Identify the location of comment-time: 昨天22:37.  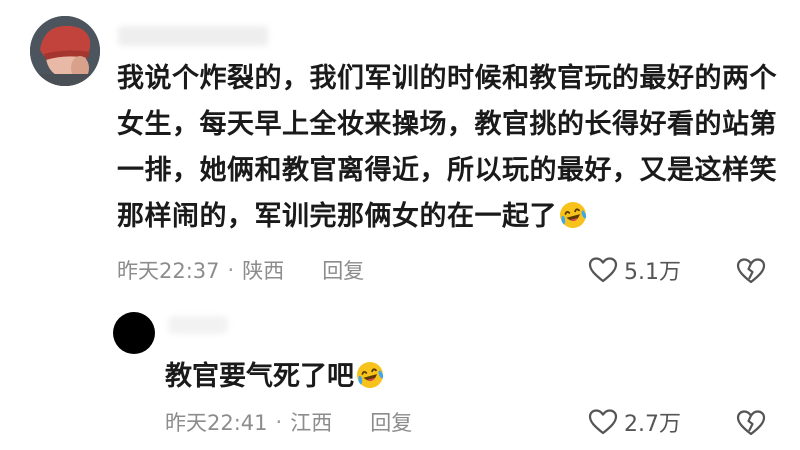
(168, 271).